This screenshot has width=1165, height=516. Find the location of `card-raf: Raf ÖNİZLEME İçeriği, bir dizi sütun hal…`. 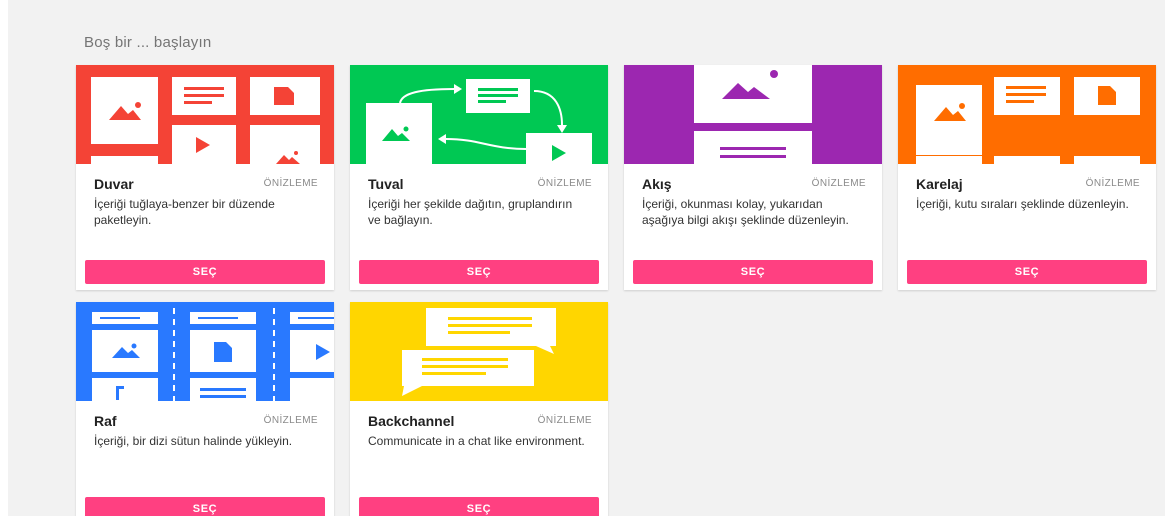

card-raf: Raf ÖNİZLEME İçeriği, bir dizi sütun hal… is located at coordinates (205, 409).